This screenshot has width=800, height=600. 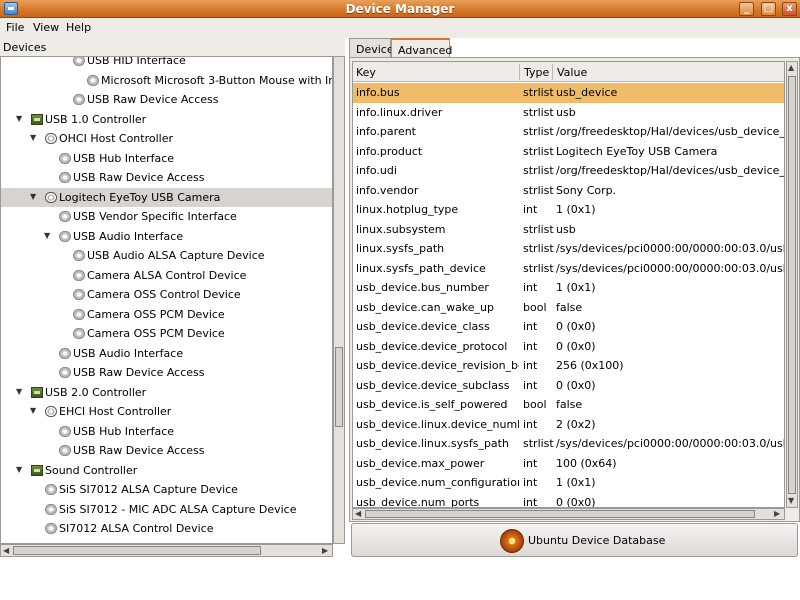 What do you see at coordinates (568, 93) in the screenshot?
I see `table-row: info.bus strlist usb_device` at bounding box center [568, 93].